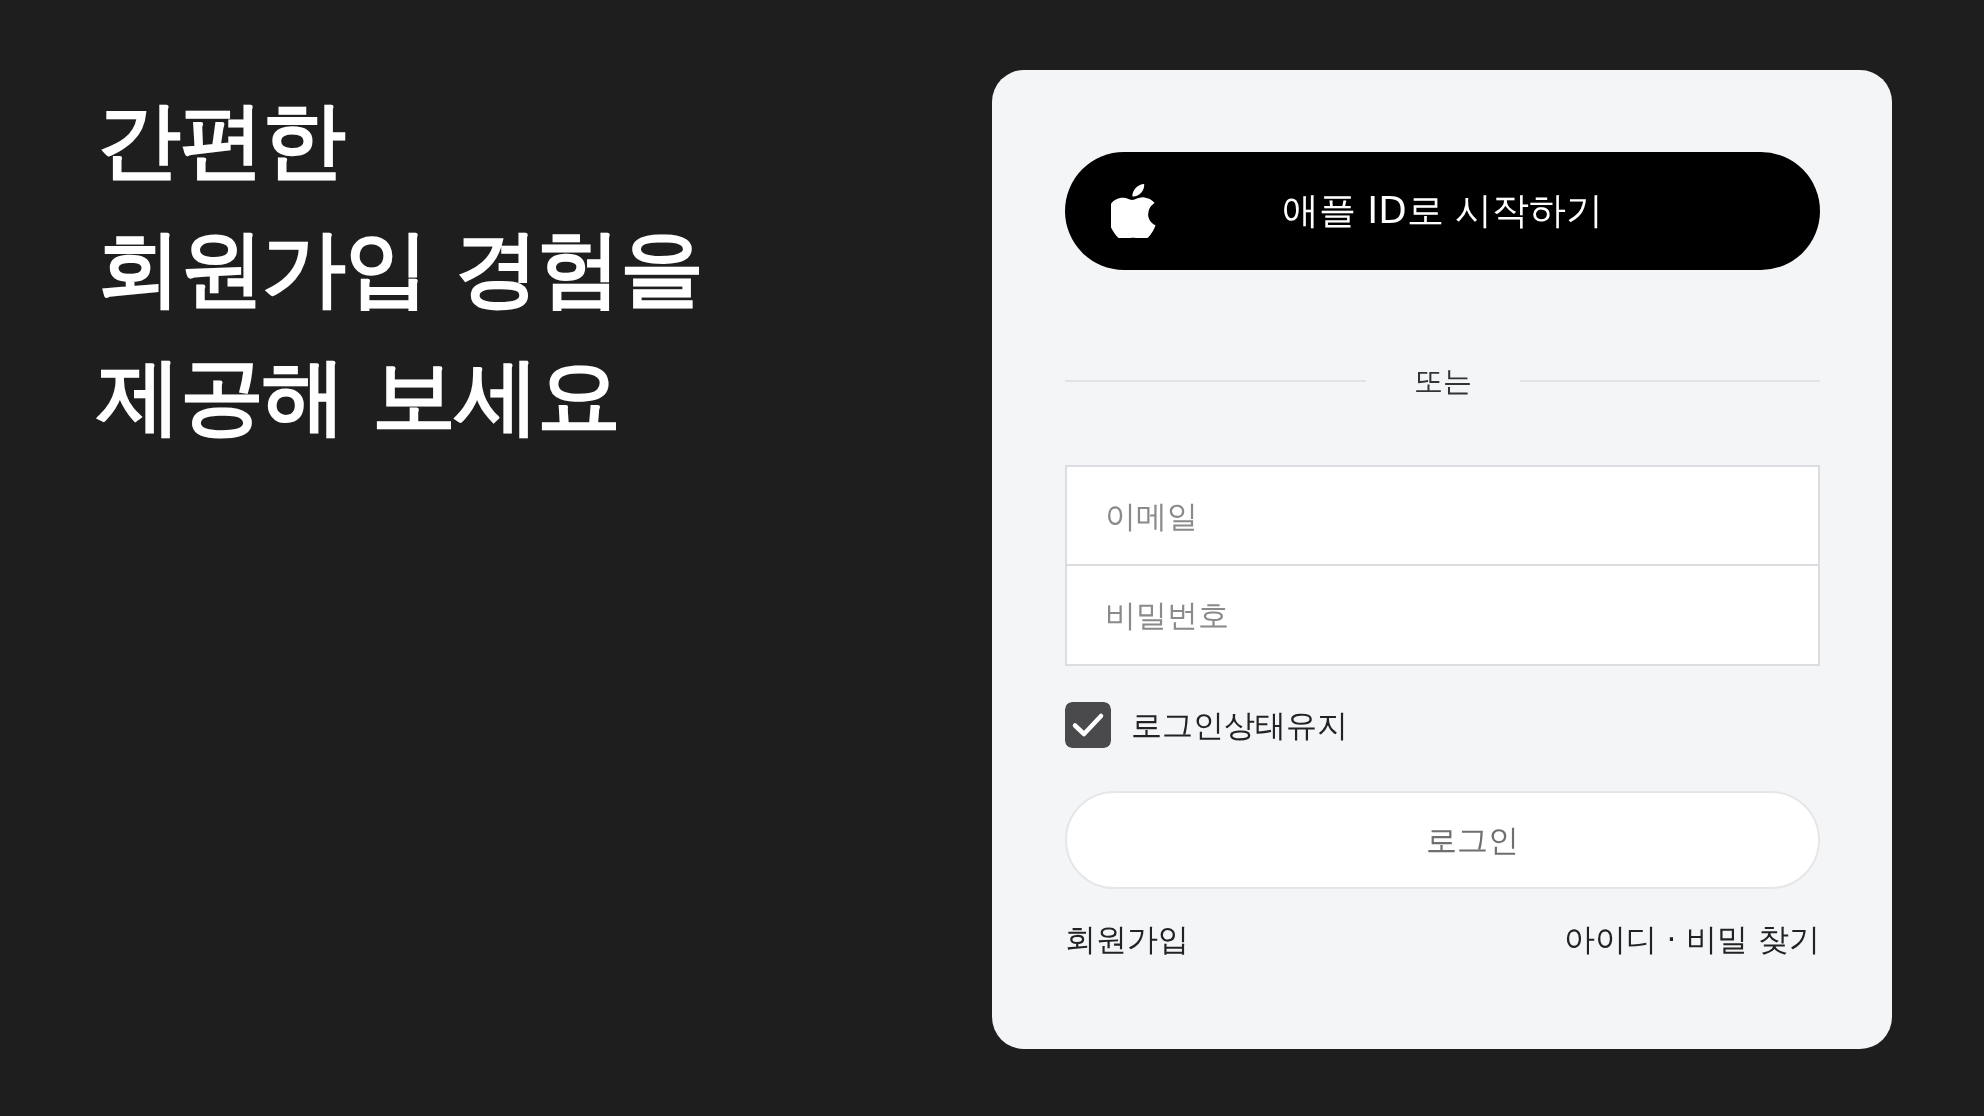 This screenshot has width=1984, height=1116. I want to click on checkbox, so click(1088, 725).